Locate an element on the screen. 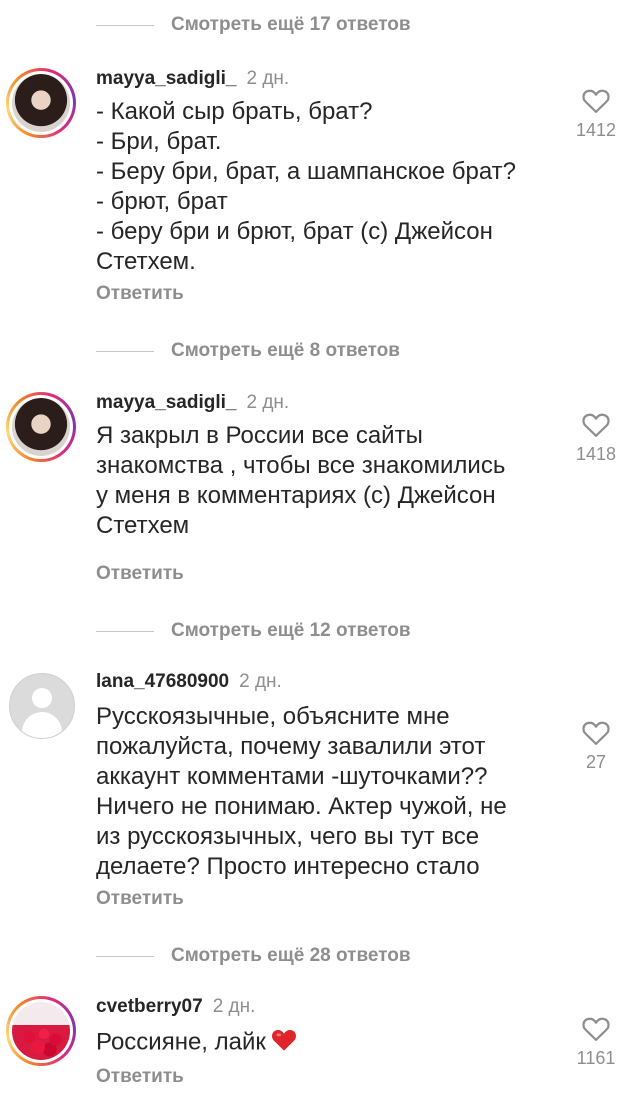  comment-line: Я закрыл в России все сайты is located at coordinates (259, 435).